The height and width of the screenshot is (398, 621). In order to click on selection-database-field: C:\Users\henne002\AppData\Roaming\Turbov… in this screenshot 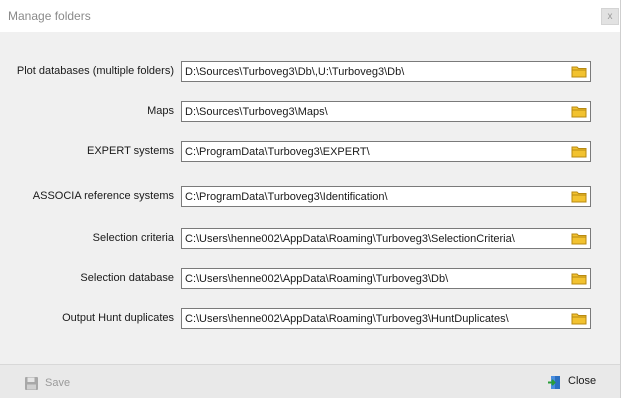, I will do `click(386, 278)`.